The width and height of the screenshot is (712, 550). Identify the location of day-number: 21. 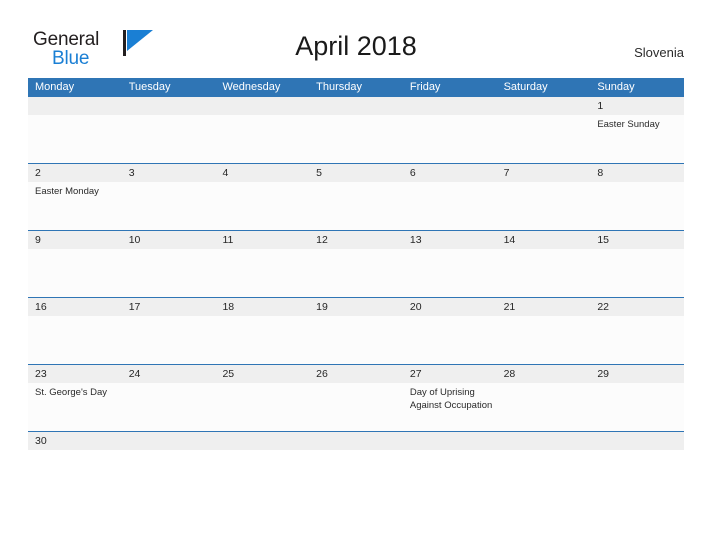
(544, 307).